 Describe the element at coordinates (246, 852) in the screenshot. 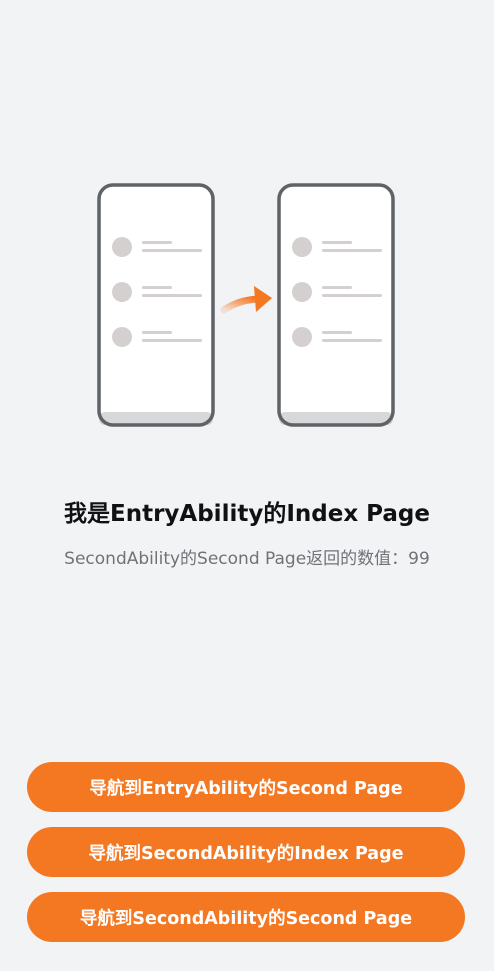

I see `nav-second-ability-index-page-button: 导航到SecondAbility的Index Page` at that location.